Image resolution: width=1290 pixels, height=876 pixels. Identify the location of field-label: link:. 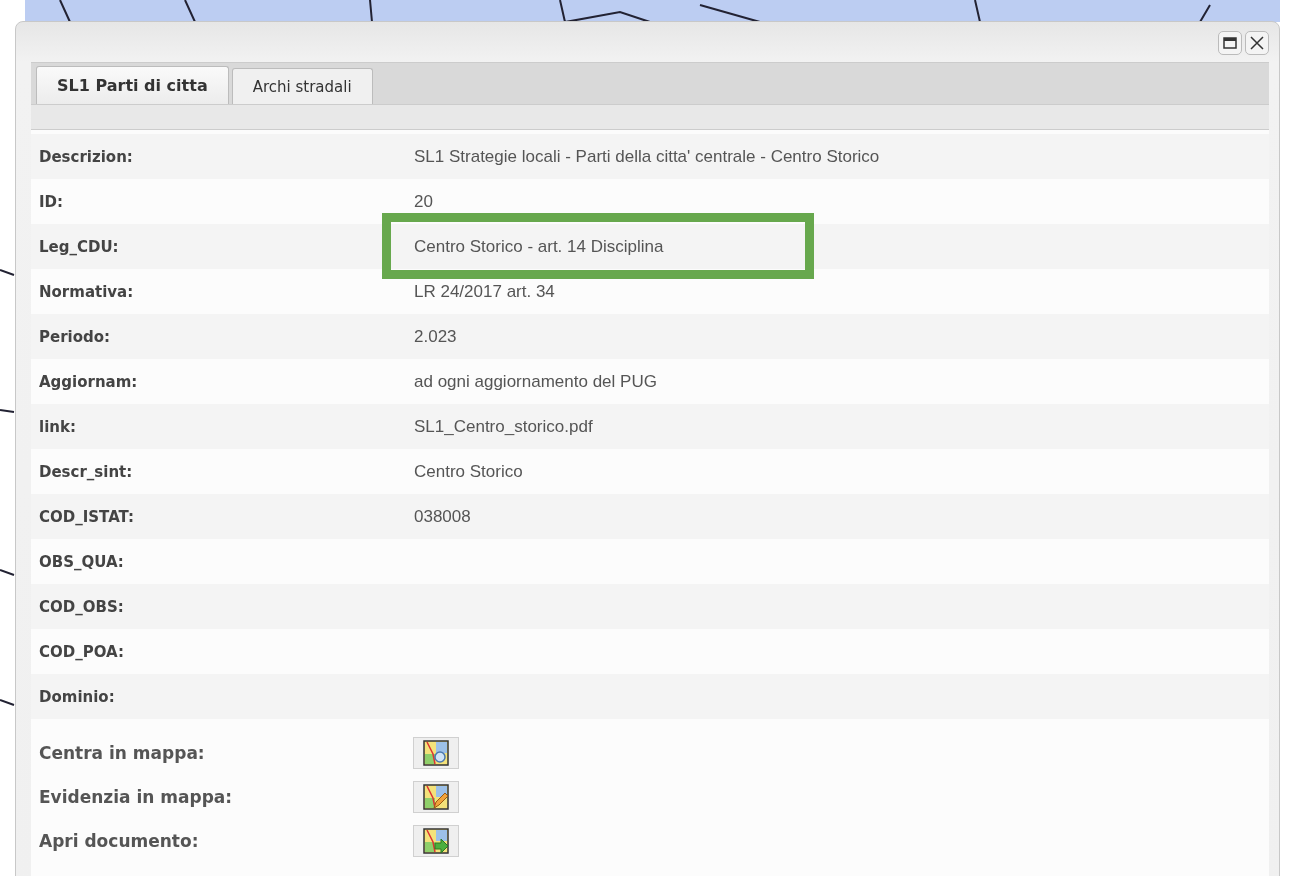
(58, 426).